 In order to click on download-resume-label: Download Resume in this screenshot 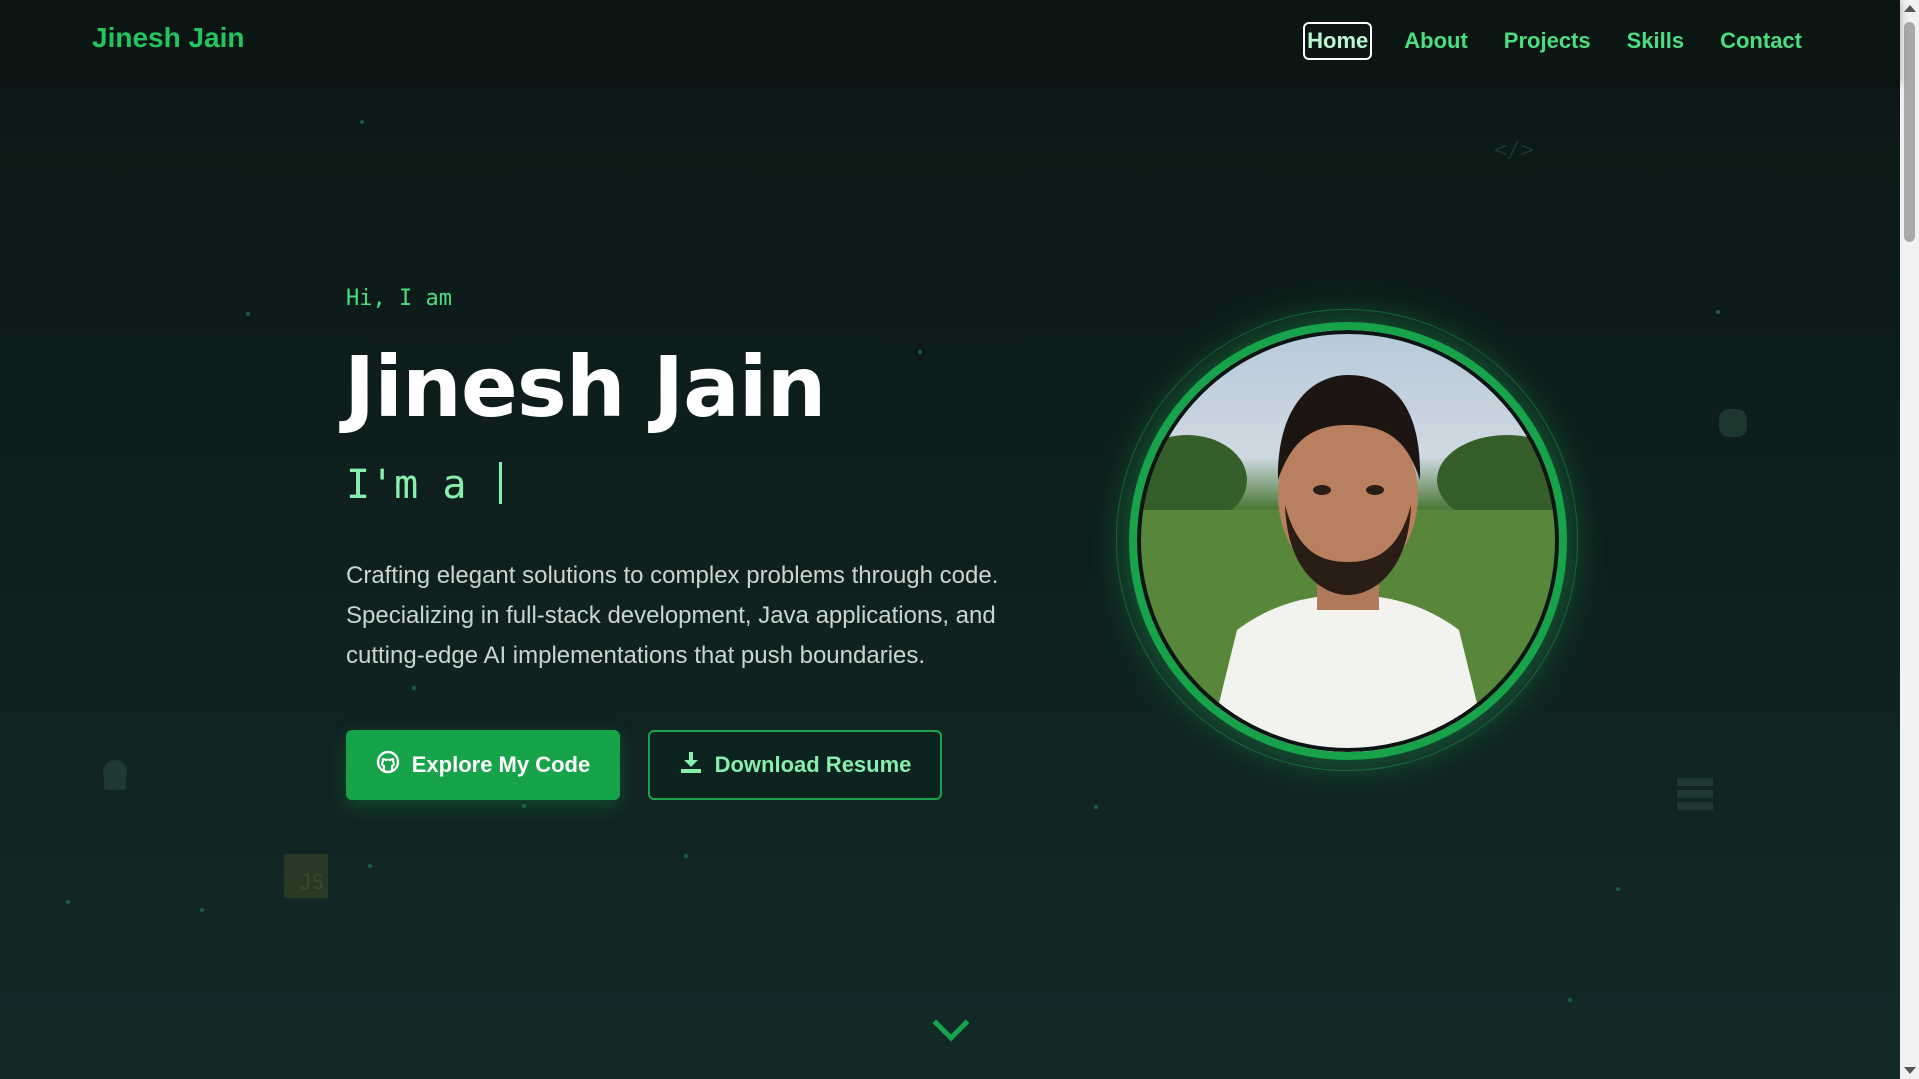, I will do `click(813, 764)`.